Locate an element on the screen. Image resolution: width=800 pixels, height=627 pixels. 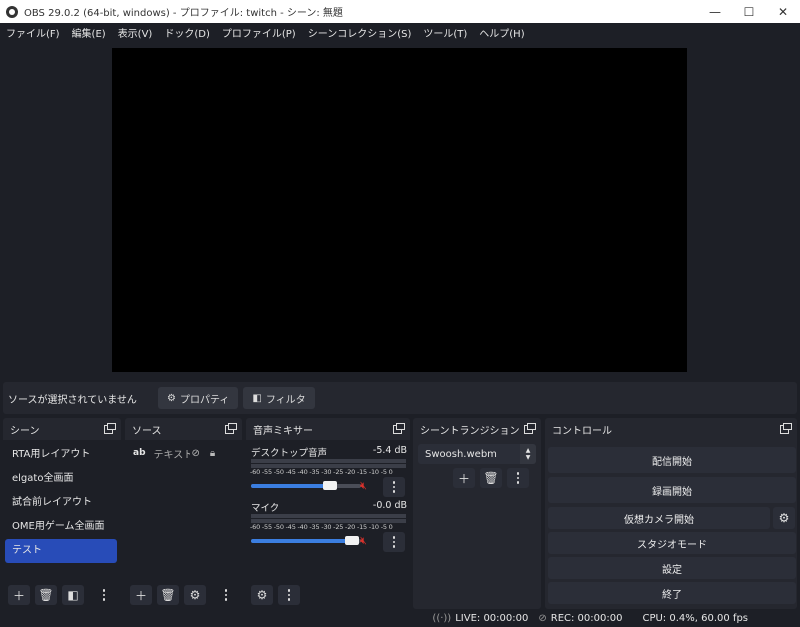
remove-scene-button: 🗑︎ is located at coordinates (46, 595).